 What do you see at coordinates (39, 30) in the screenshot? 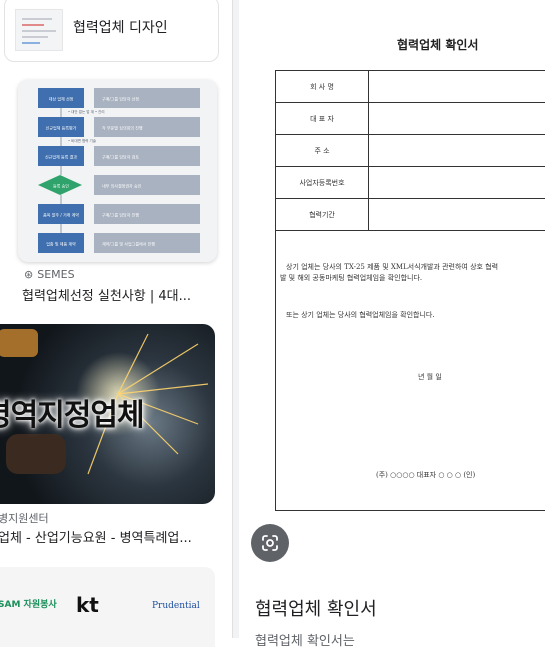
I see `result-thumbnail` at bounding box center [39, 30].